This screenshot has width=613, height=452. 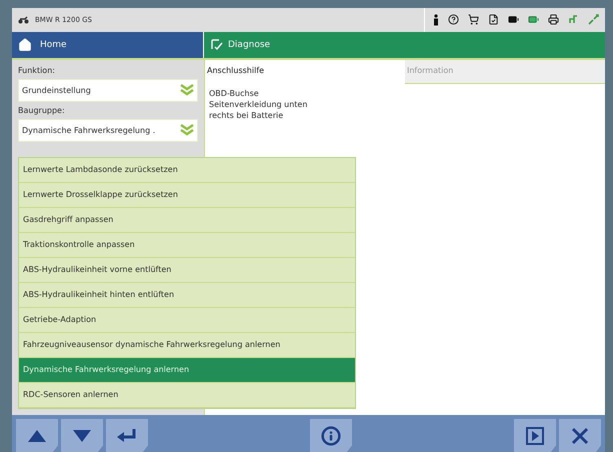 I want to click on dropdown-option: RDC-Sensoren anlernen, so click(x=187, y=395).